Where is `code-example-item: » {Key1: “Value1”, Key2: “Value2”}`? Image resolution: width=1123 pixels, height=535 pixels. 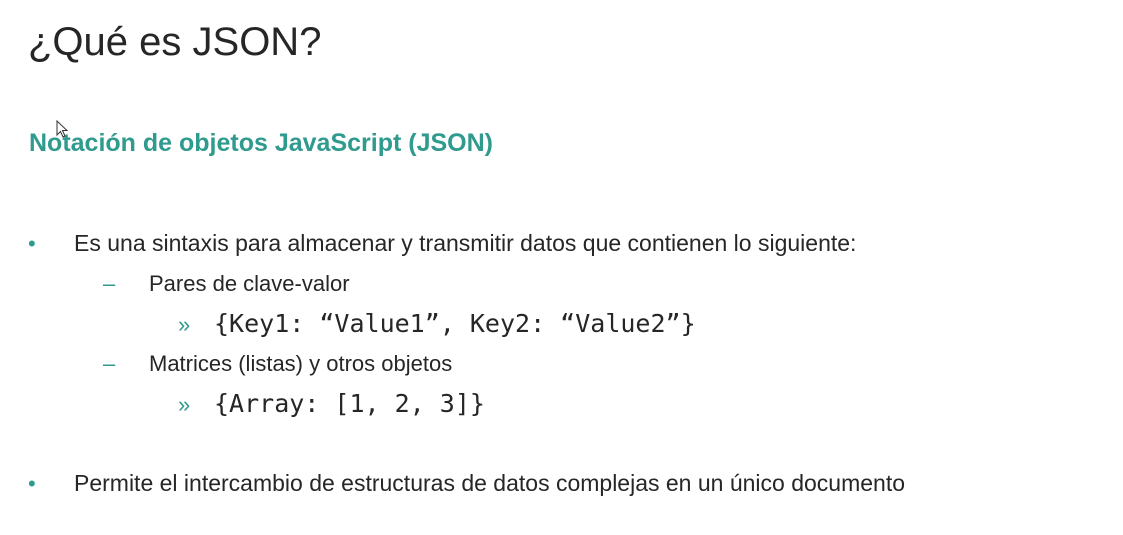
code-example-item: » {Key1: “Value1”, Key2: “Value2”} is located at coordinates (437, 323).